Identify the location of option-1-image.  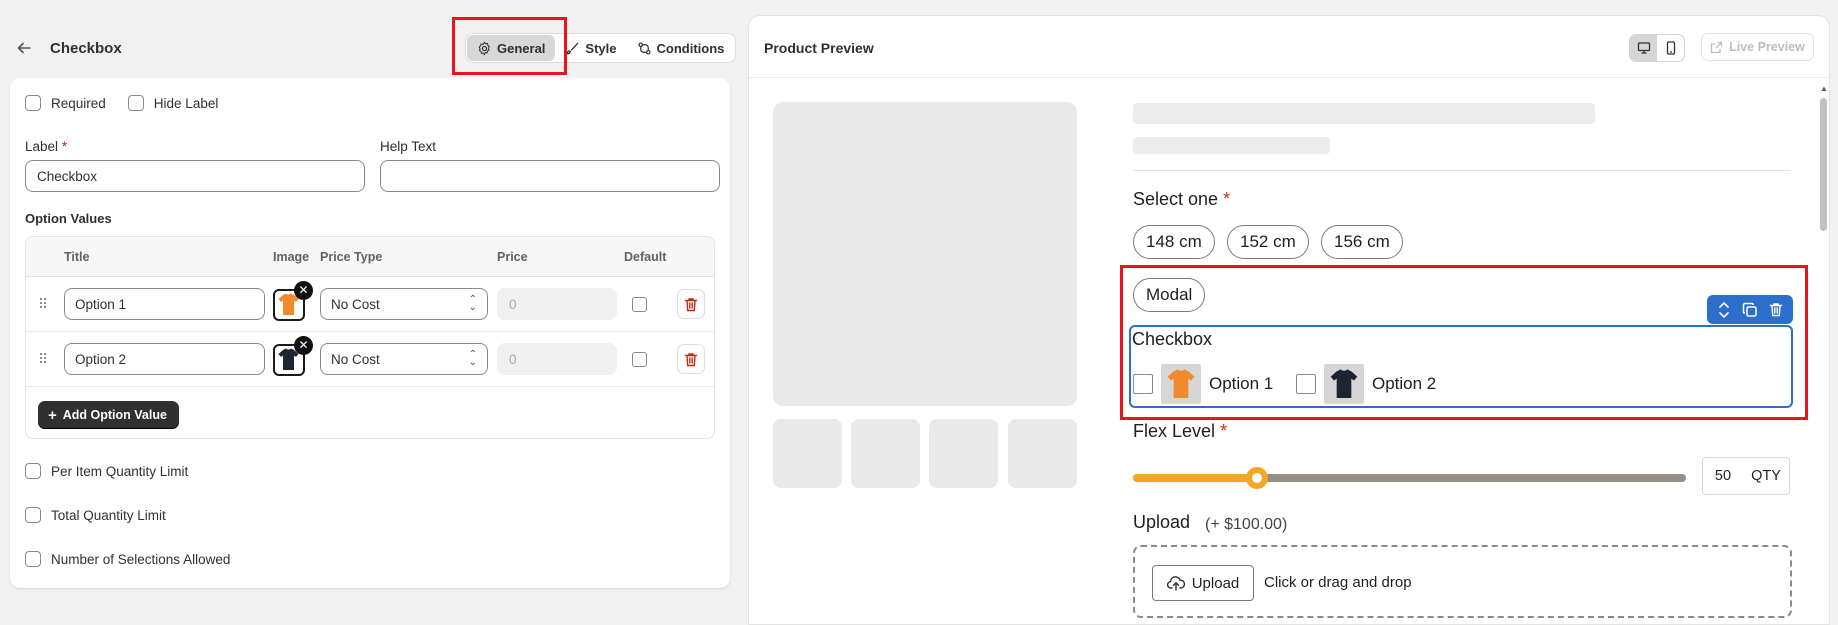
(1181, 384).